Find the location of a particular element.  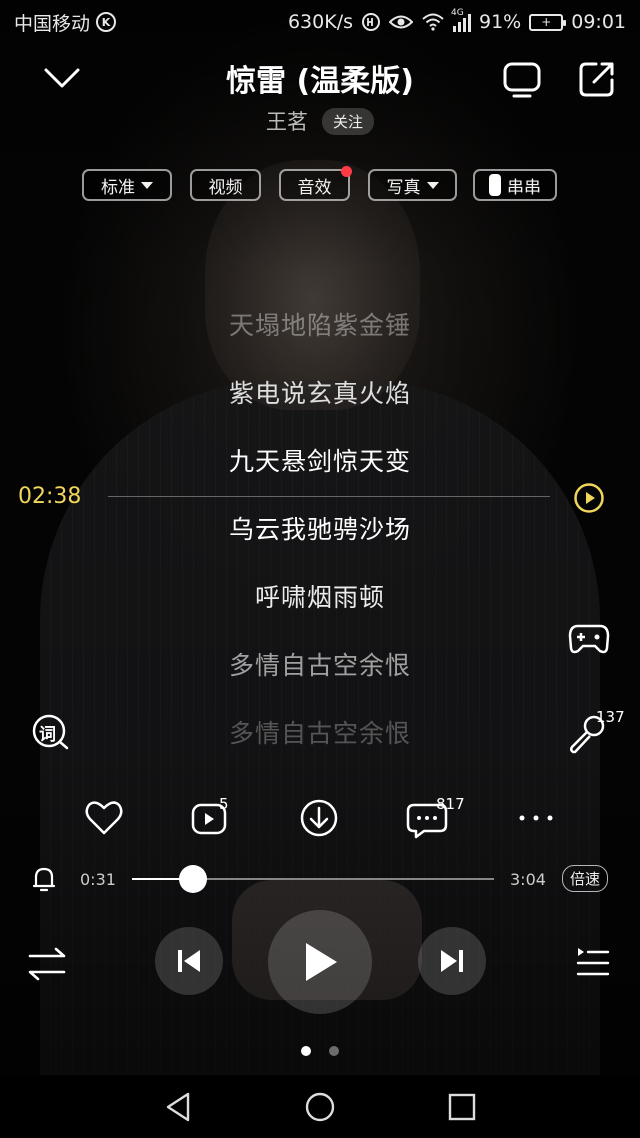

cell-signal-icon: 4G is located at coordinates (461, 20).